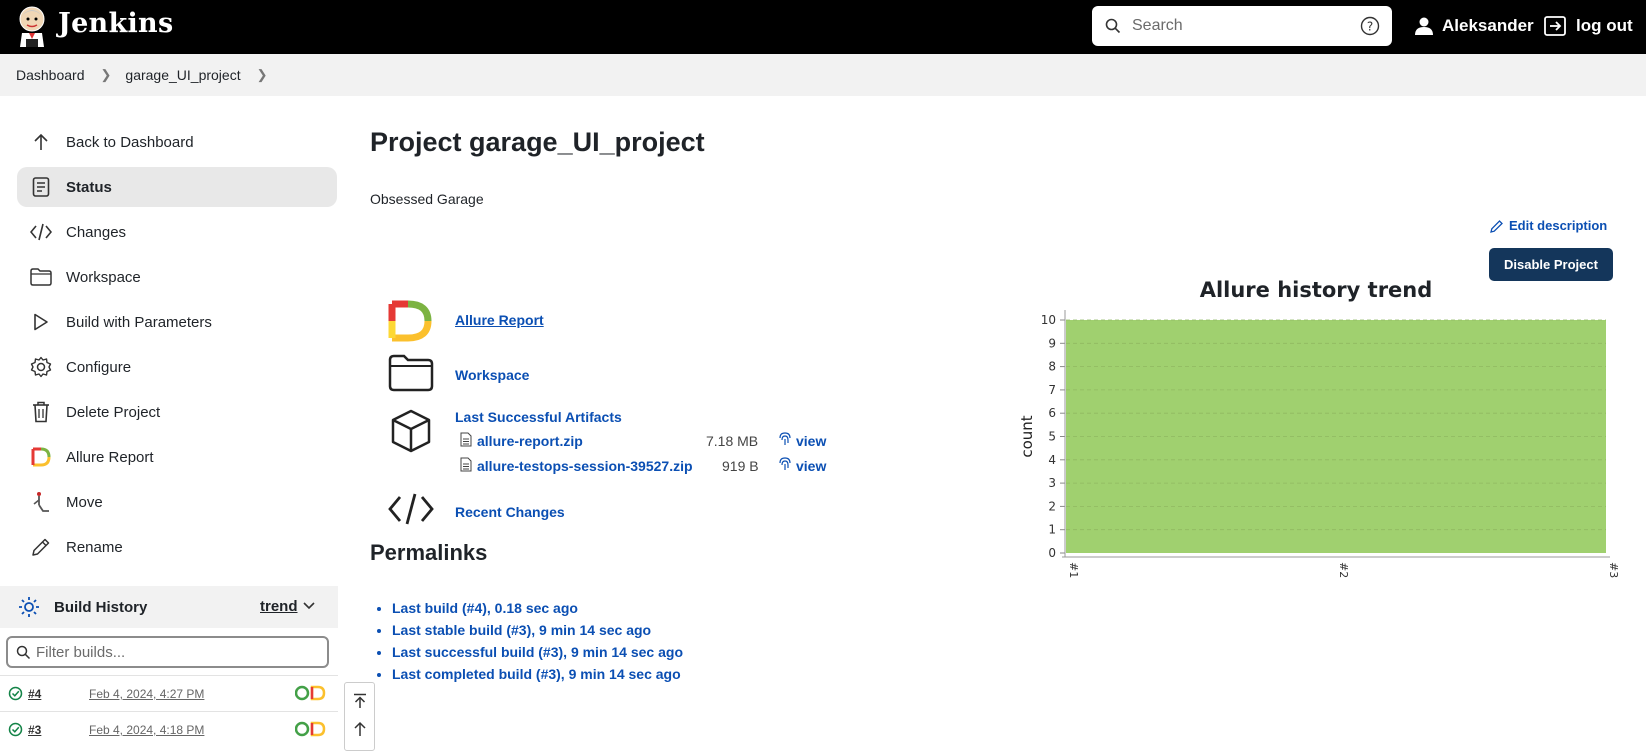  What do you see at coordinates (537, 633) in the screenshot?
I see `permalink-item: Last stable build (#3), 9 min 14 sec ago` at bounding box center [537, 633].